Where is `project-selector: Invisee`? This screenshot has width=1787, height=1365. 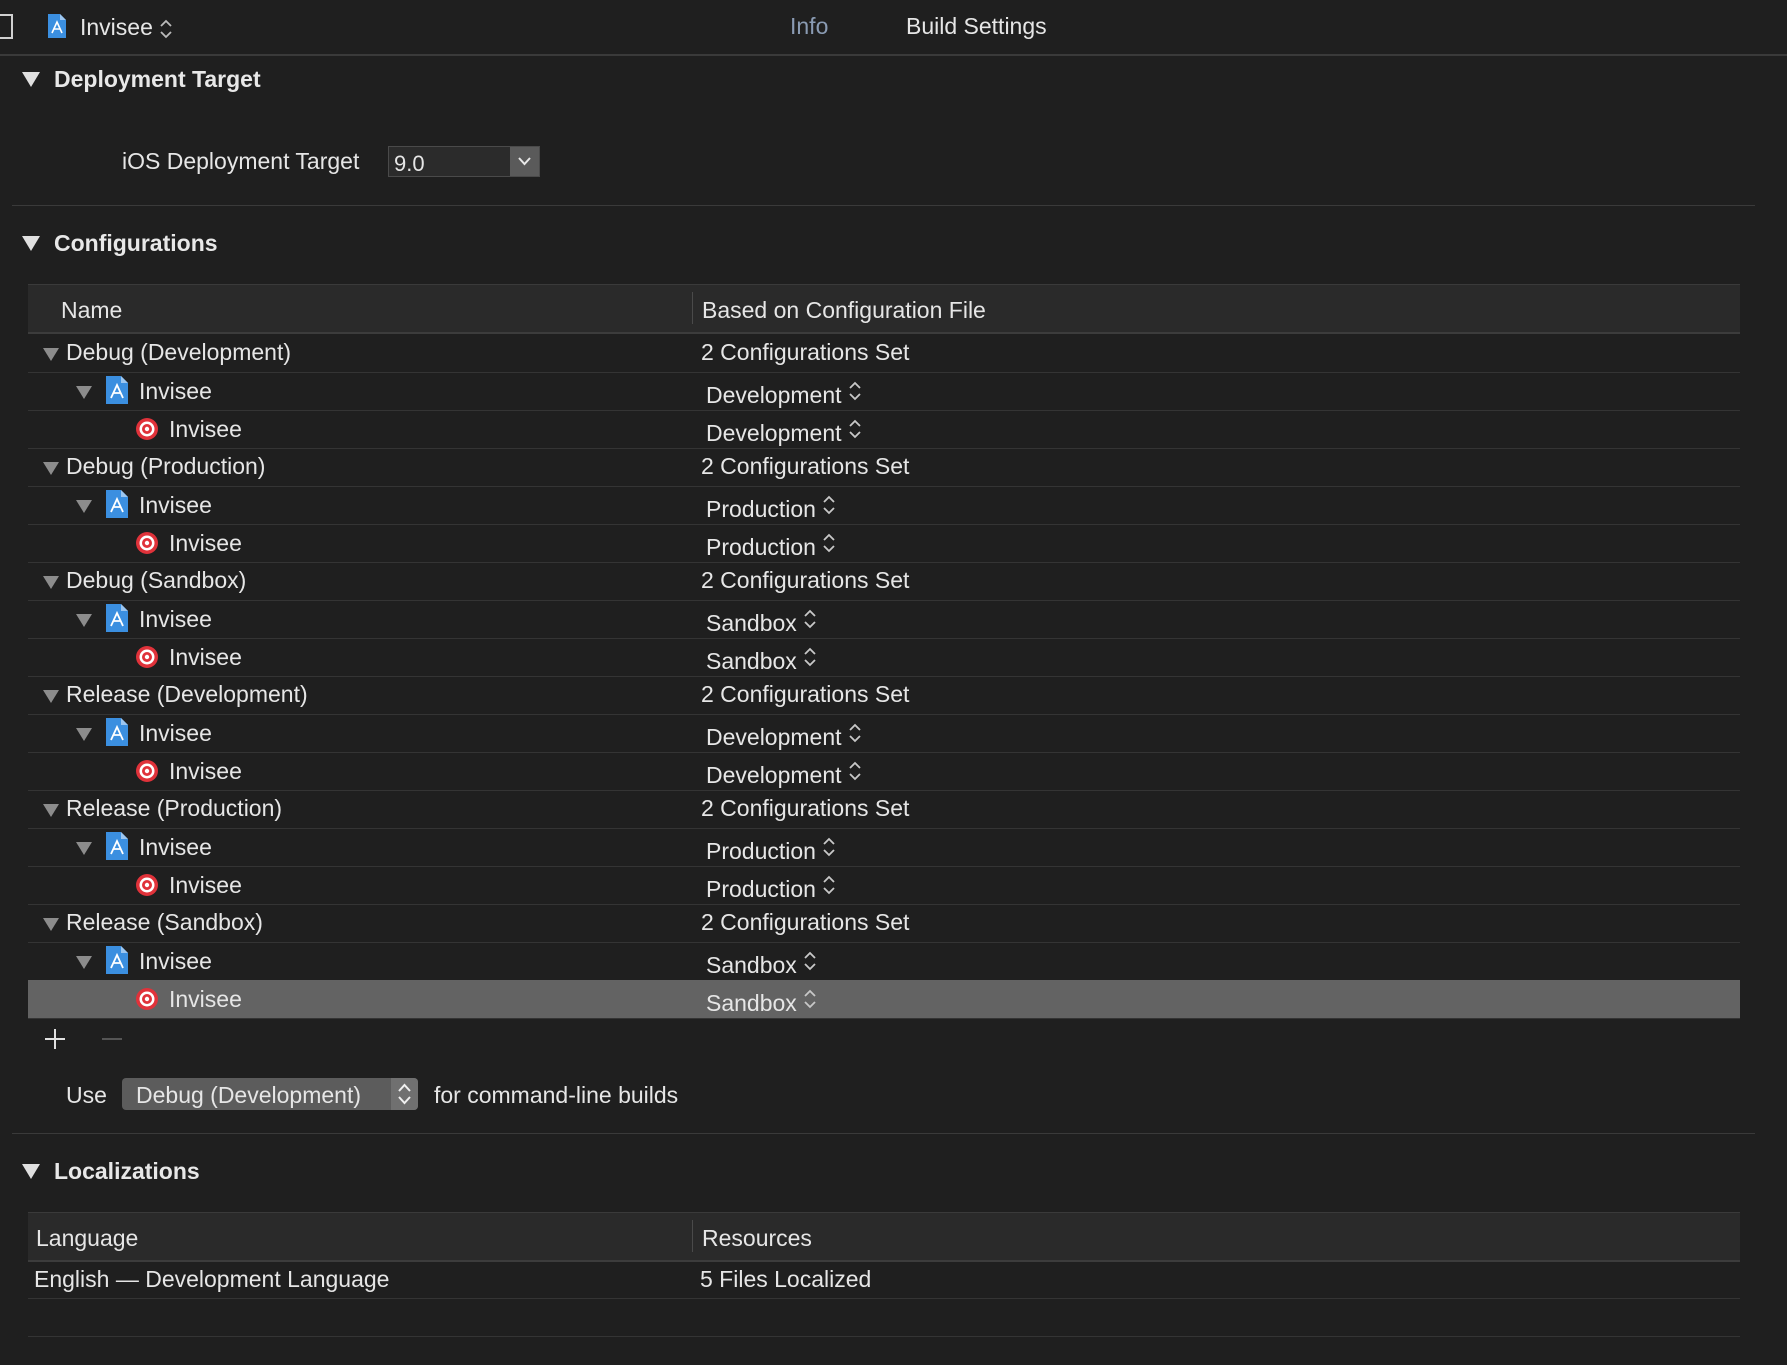
project-selector: Invisee is located at coordinates (126, 27).